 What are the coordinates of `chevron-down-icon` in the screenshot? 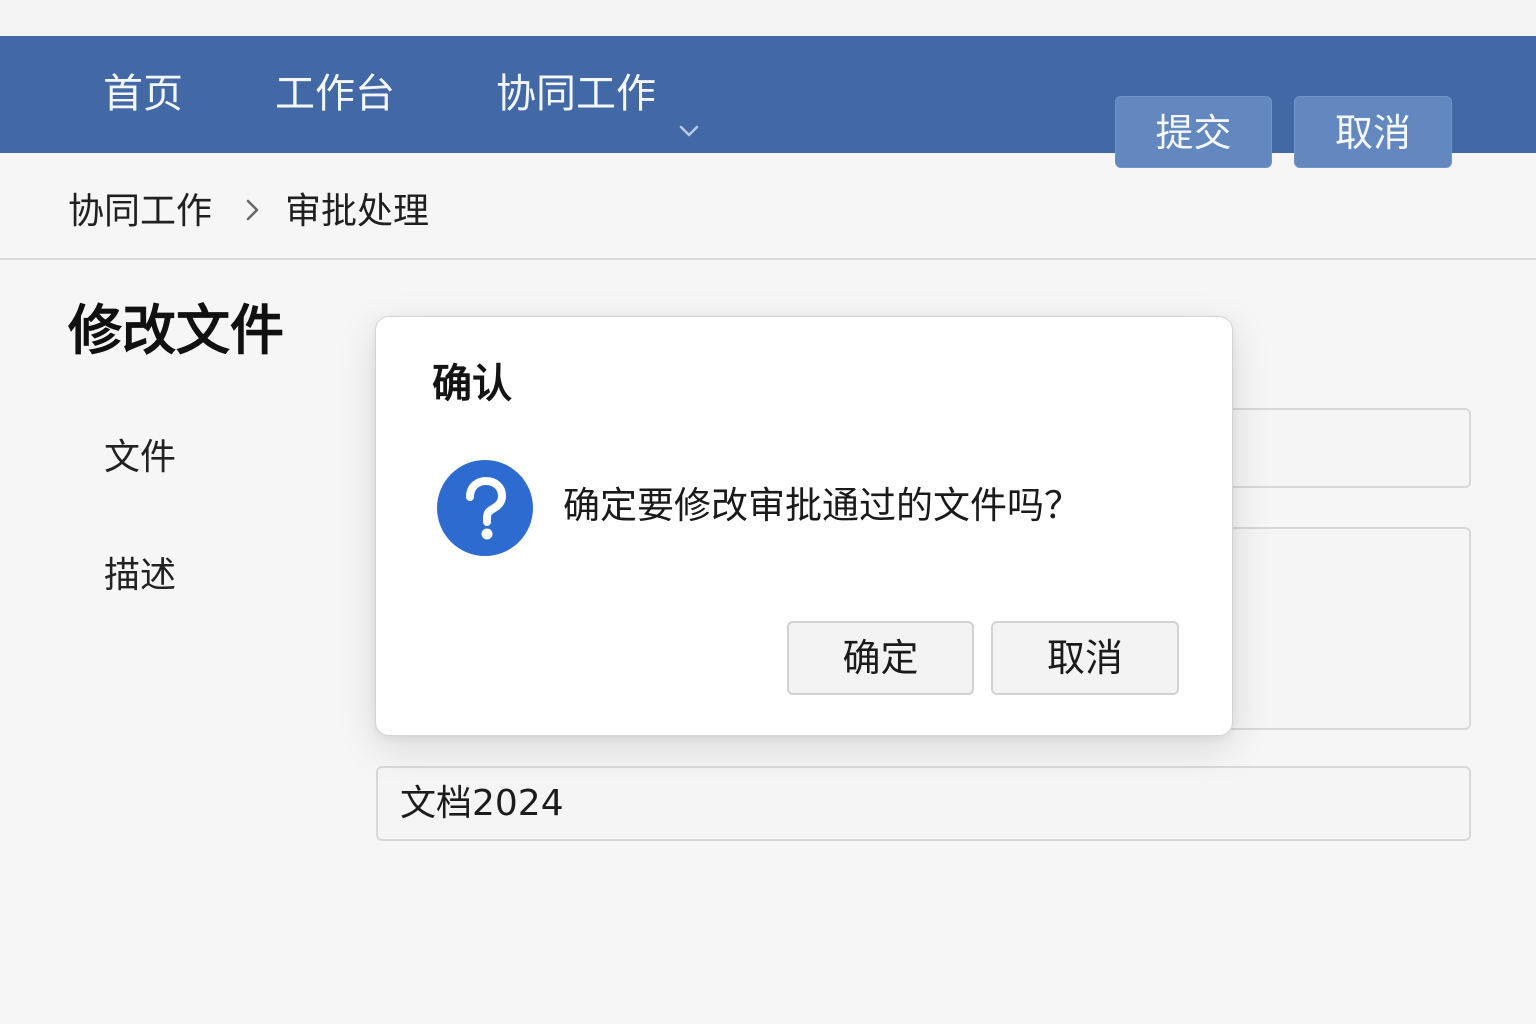 It's located at (689, 131).